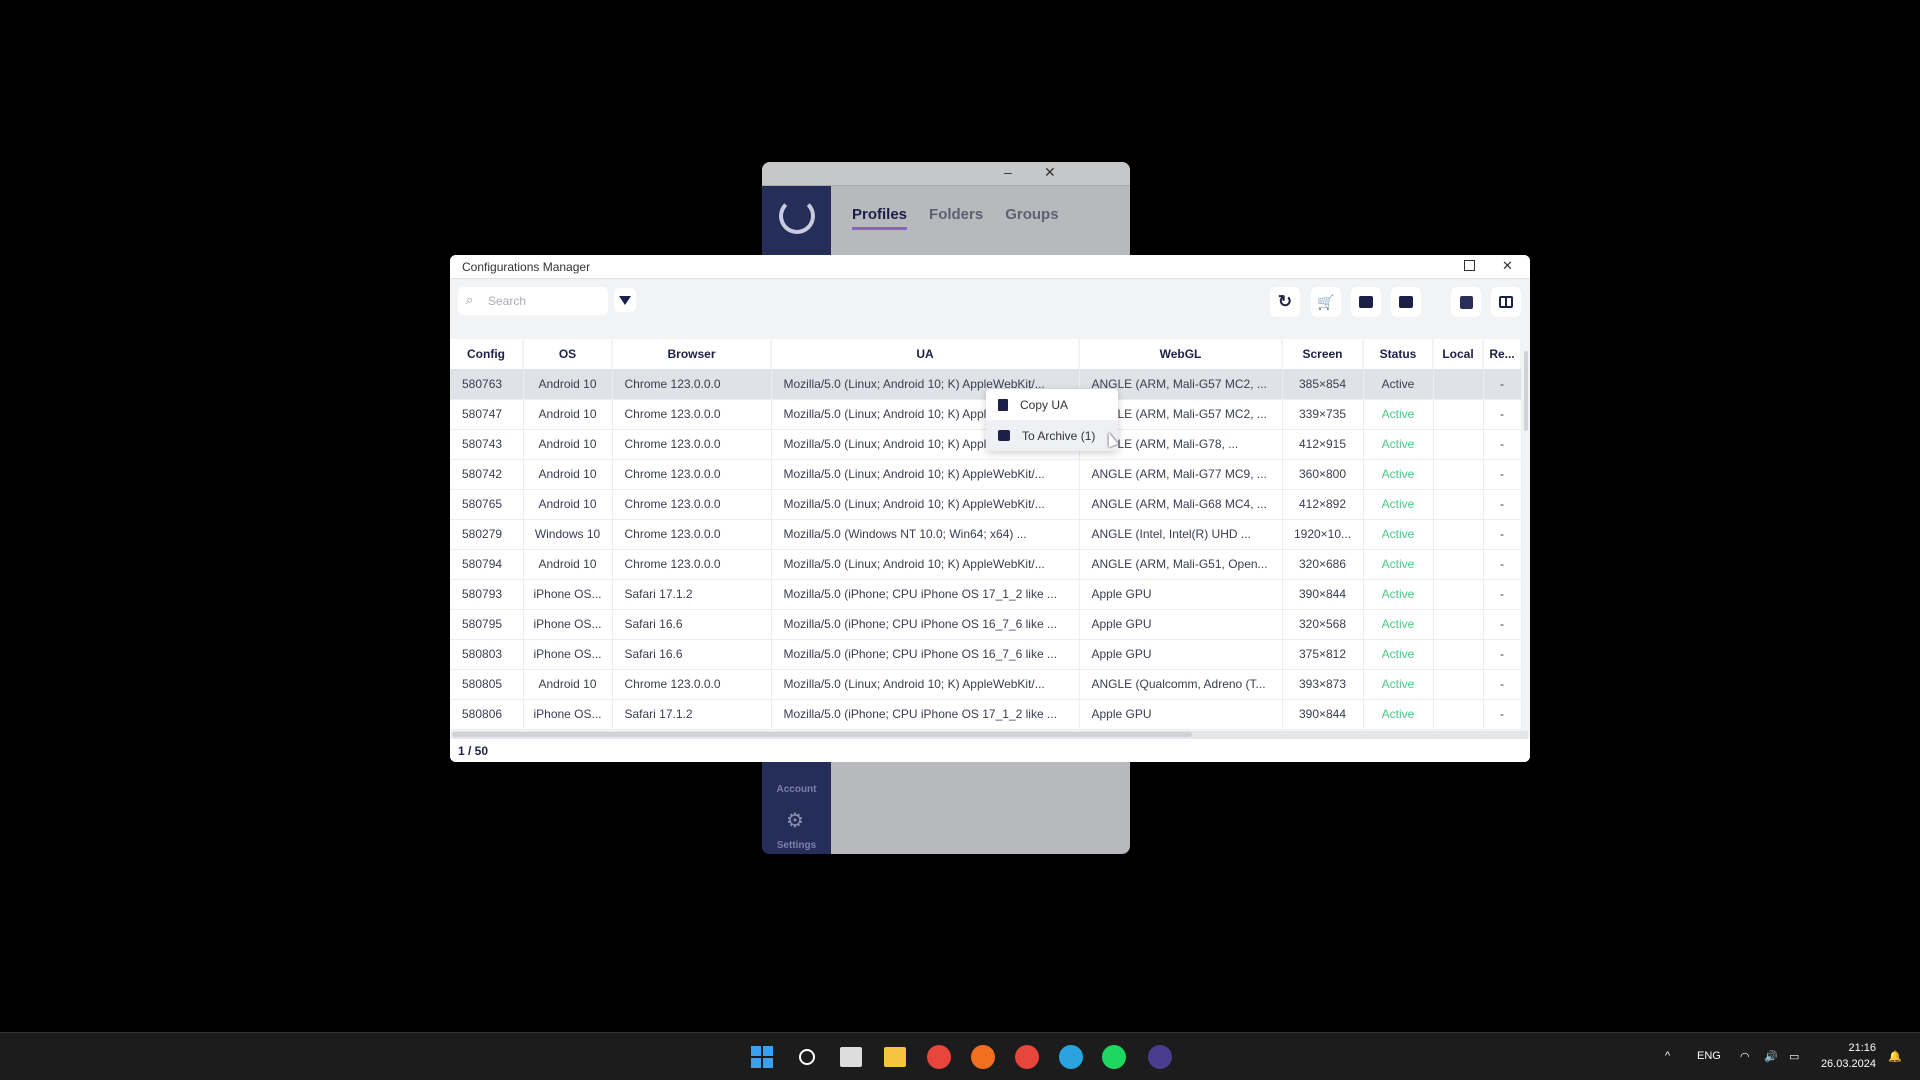 The width and height of the screenshot is (1920, 1080). I want to click on chrome-profile-glyph, so click(1027, 1057).